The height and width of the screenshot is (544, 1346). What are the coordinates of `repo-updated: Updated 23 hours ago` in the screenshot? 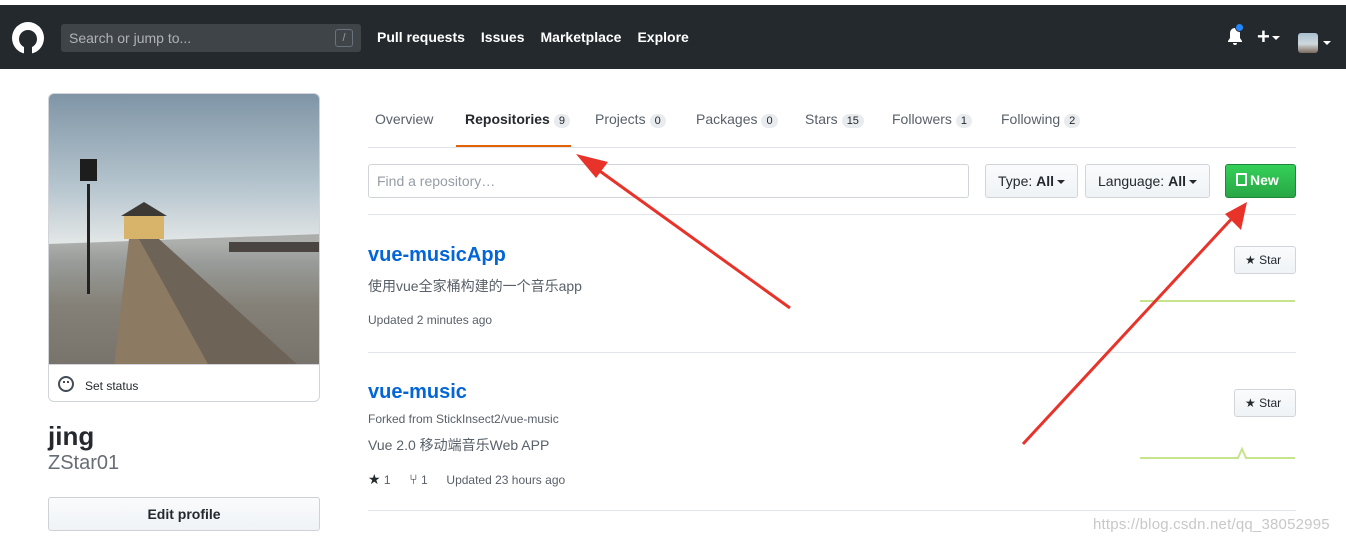 It's located at (506, 480).